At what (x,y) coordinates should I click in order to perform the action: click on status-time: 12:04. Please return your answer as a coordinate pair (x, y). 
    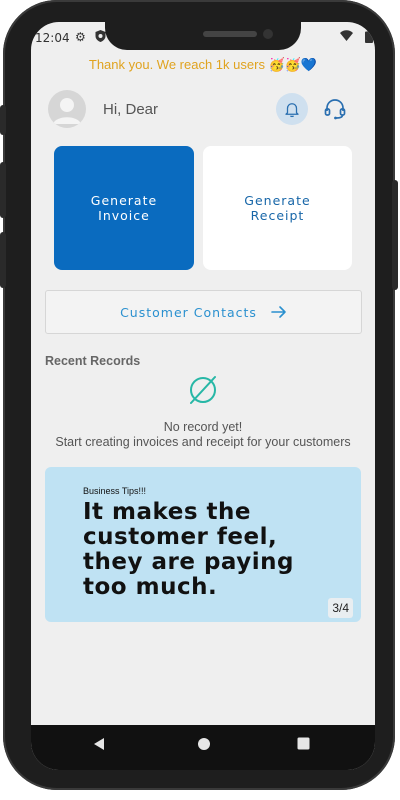
    Looking at the image, I should click on (52, 38).